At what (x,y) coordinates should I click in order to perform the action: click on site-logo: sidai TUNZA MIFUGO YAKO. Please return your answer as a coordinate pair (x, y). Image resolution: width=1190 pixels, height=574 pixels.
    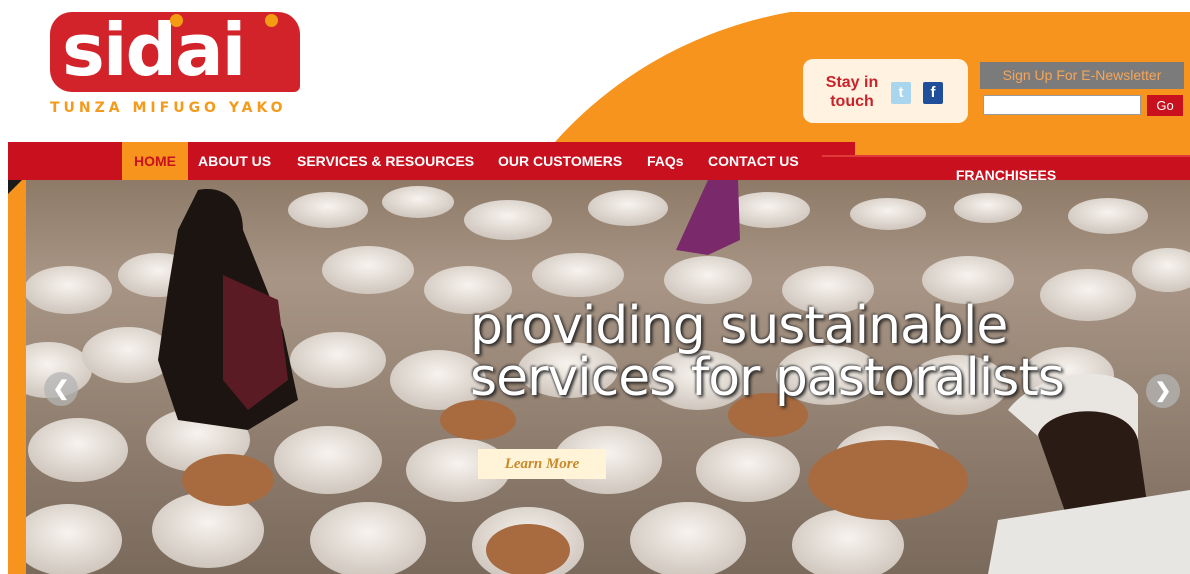
    Looking at the image, I should click on (175, 65).